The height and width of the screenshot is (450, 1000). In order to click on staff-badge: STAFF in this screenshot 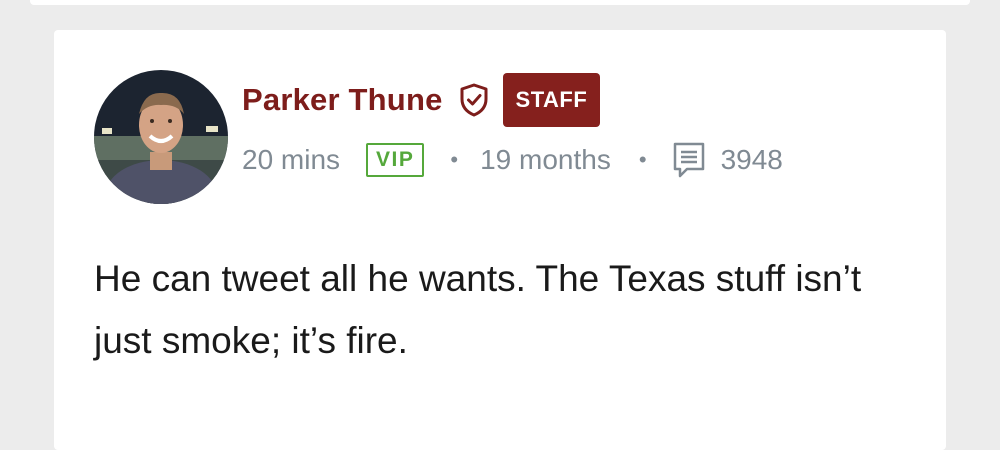, I will do `click(551, 100)`.